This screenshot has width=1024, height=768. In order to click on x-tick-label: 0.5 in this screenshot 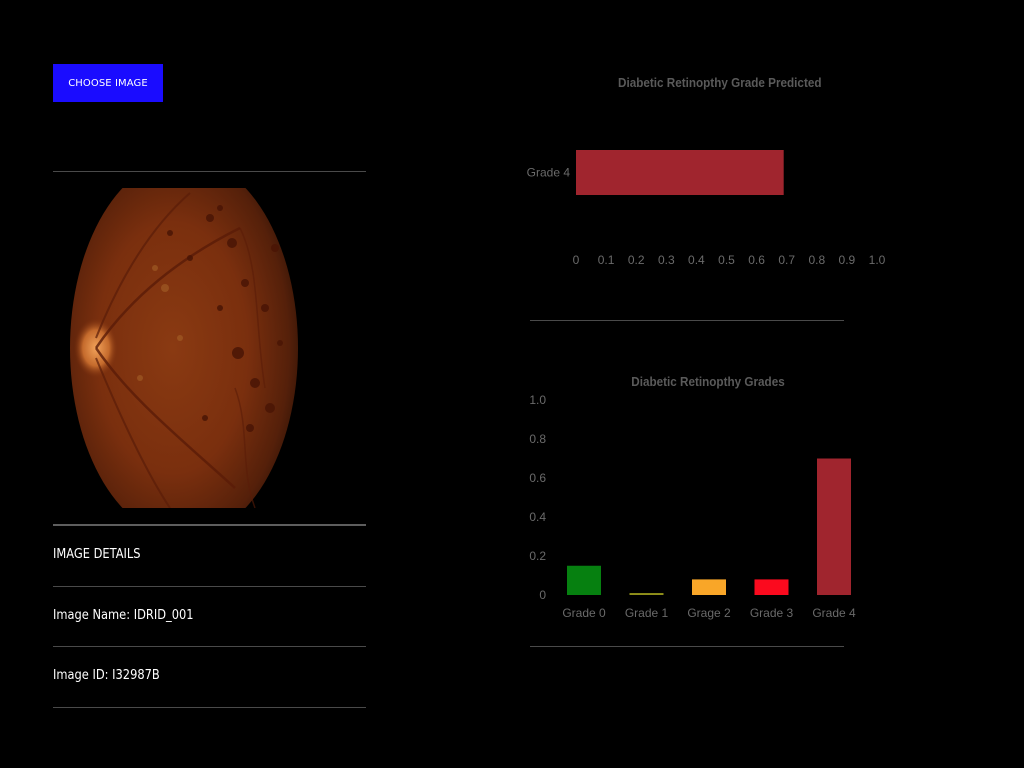, I will do `click(726, 260)`.